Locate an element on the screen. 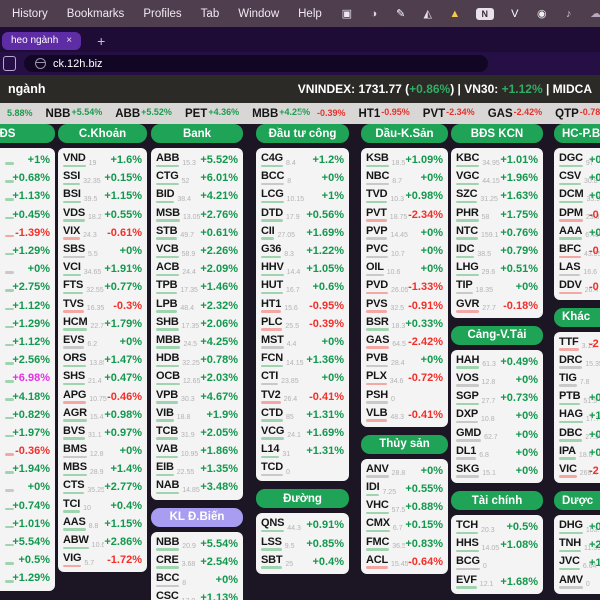 The height and width of the screenshot is (600, 600). sector-header-pill: Tài chính is located at coordinates (497, 500).